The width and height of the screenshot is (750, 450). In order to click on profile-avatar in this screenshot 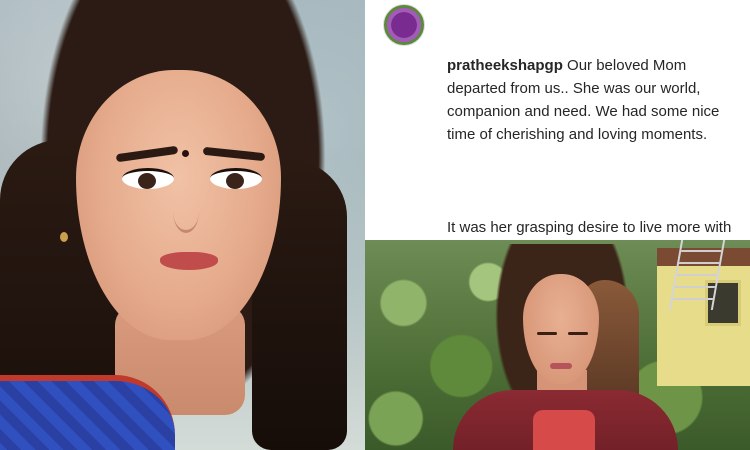, I will do `click(404, 25)`.